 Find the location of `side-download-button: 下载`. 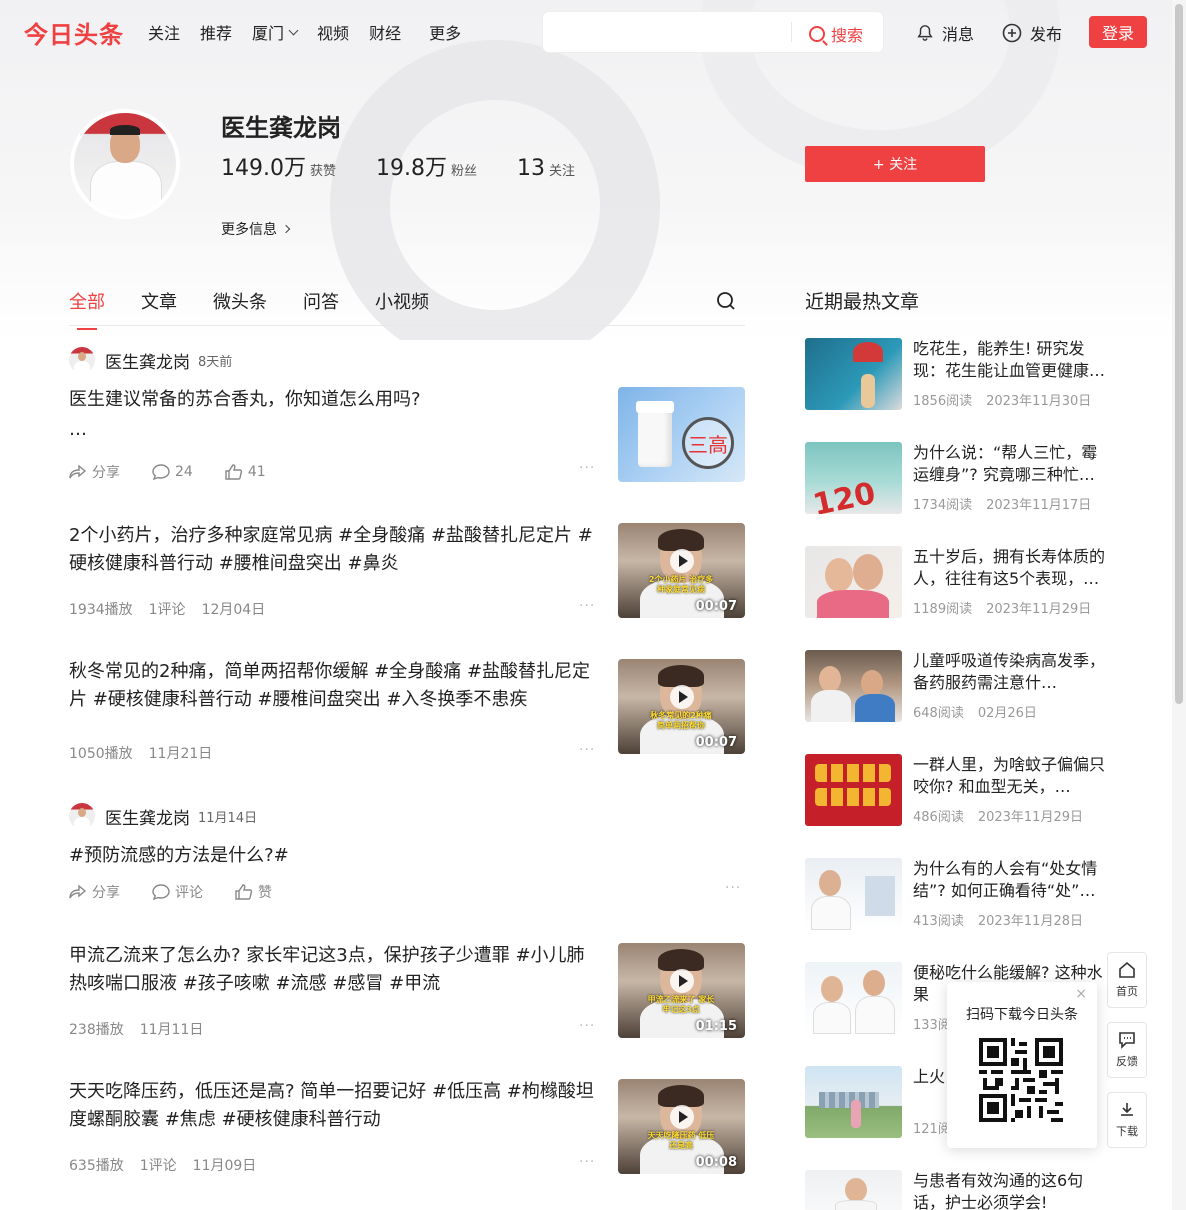

side-download-button: 下载 is located at coordinates (1127, 1120).